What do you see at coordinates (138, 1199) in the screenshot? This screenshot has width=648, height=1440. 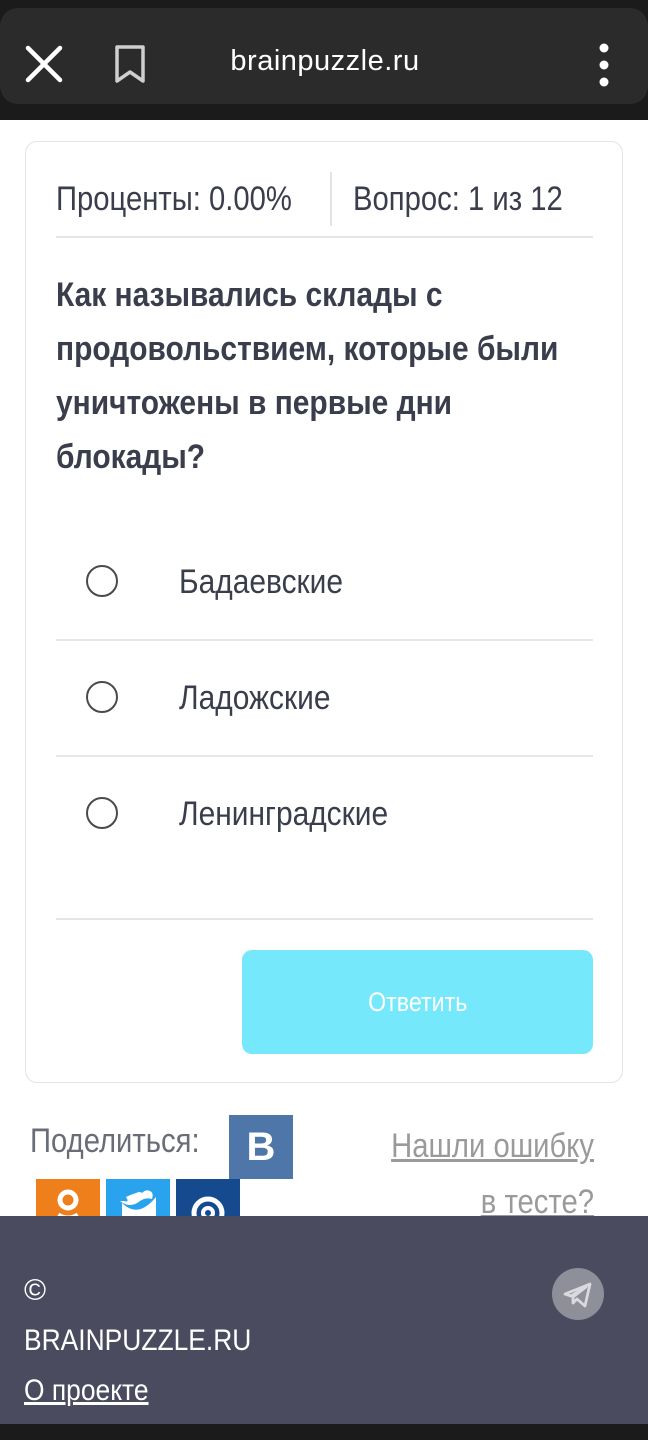 I see `twitter-icon` at bounding box center [138, 1199].